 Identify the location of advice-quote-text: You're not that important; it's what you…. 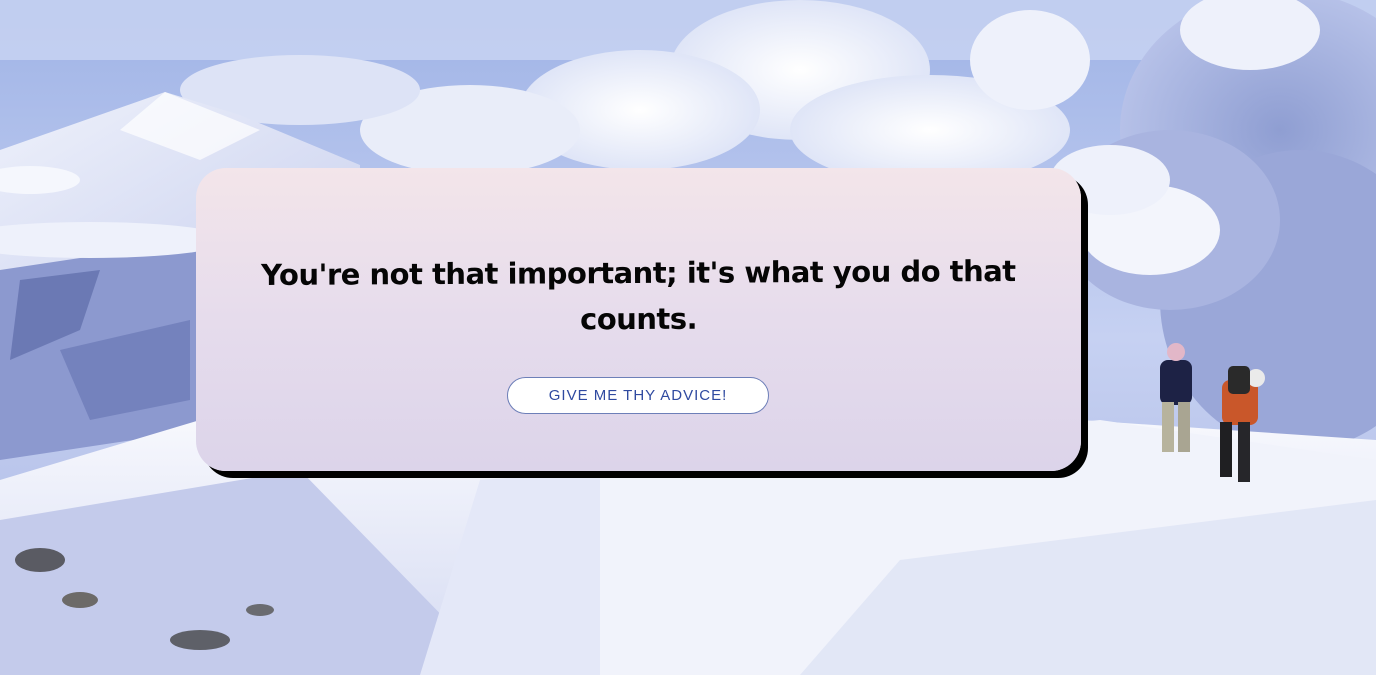
(638, 295).